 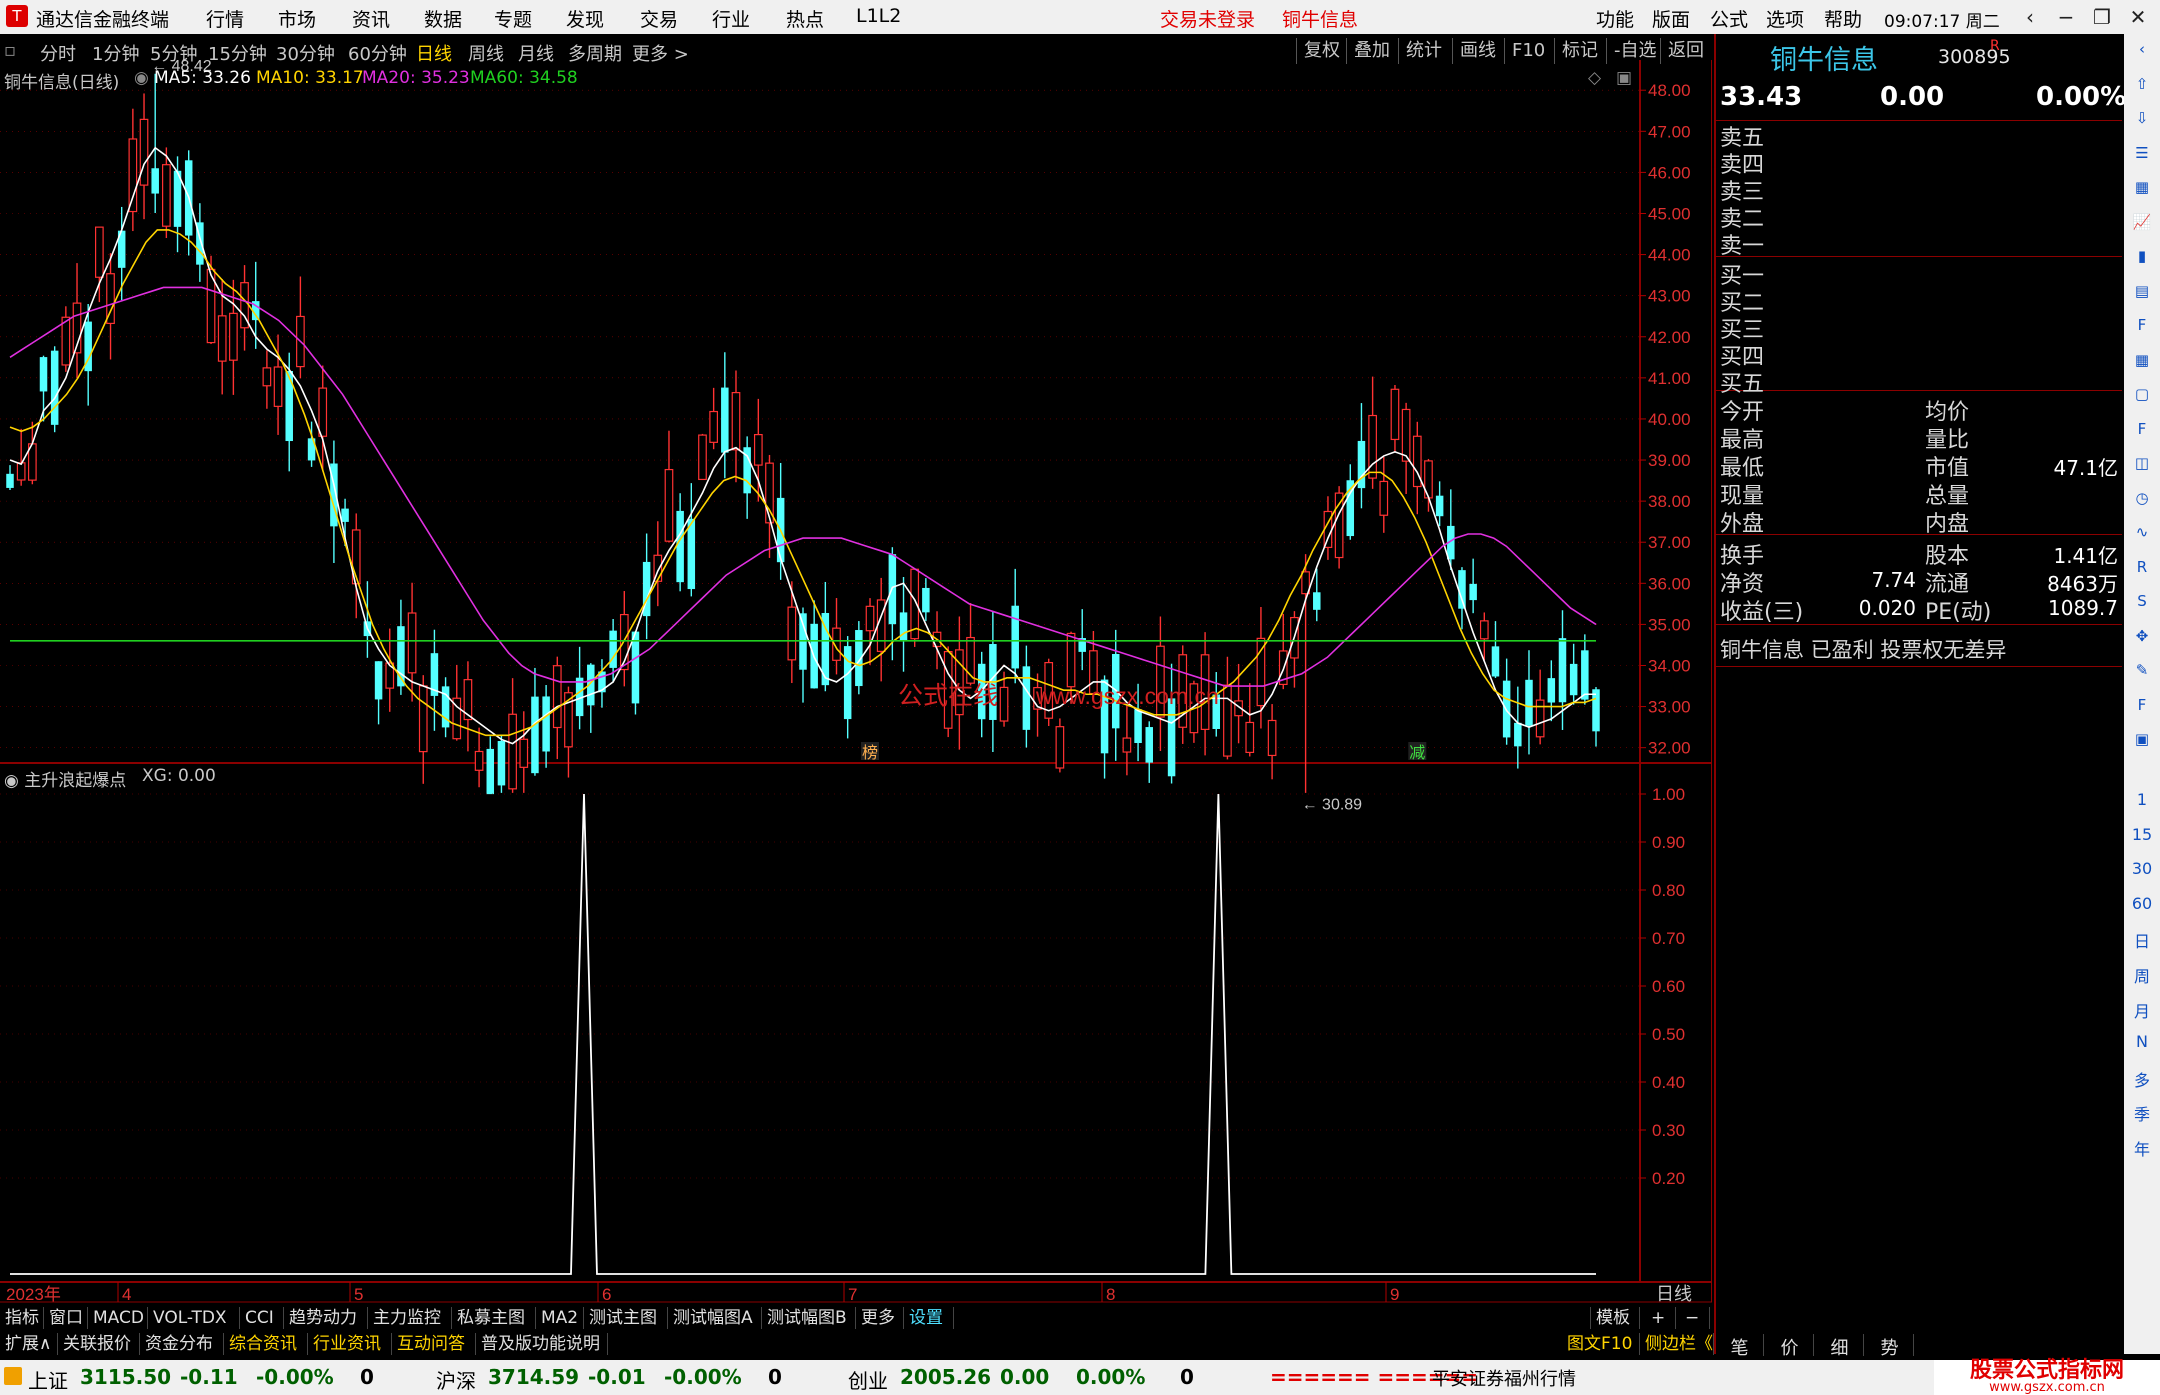 What do you see at coordinates (22, 1318) in the screenshot?
I see `indicator-tab: 指标` at bounding box center [22, 1318].